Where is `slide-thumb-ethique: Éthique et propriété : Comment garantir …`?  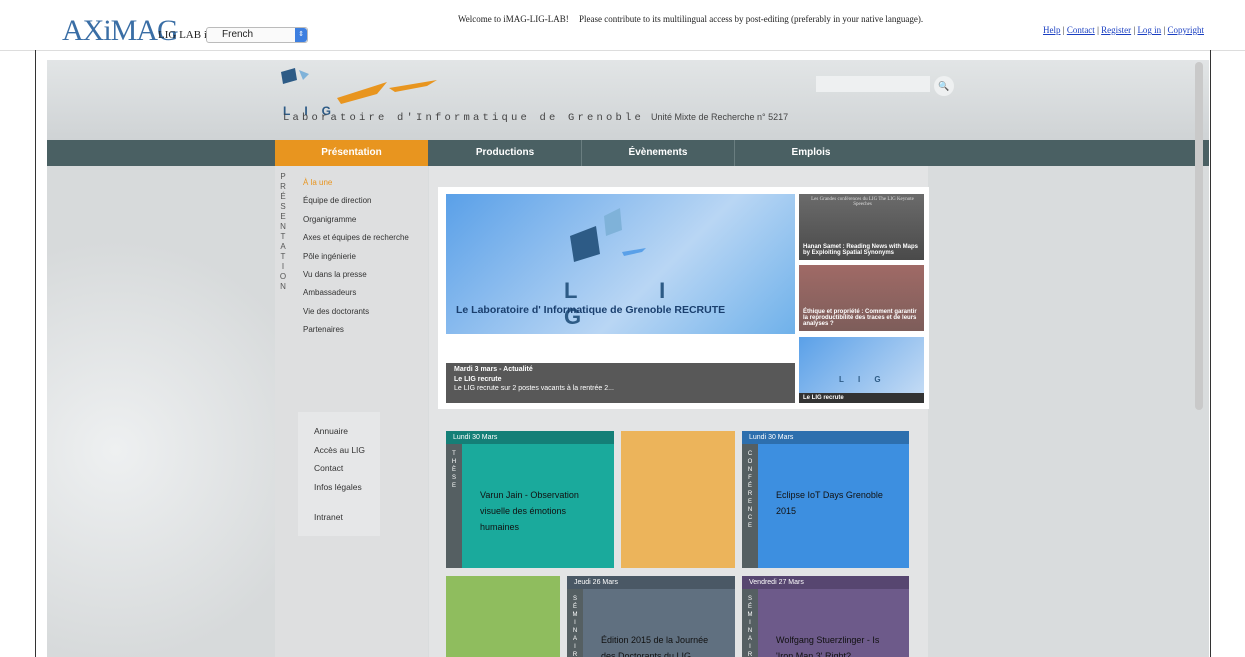 slide-thumb-ethique: Éthique et propriété : Comment garantir … is located at coordinates (861, 298).